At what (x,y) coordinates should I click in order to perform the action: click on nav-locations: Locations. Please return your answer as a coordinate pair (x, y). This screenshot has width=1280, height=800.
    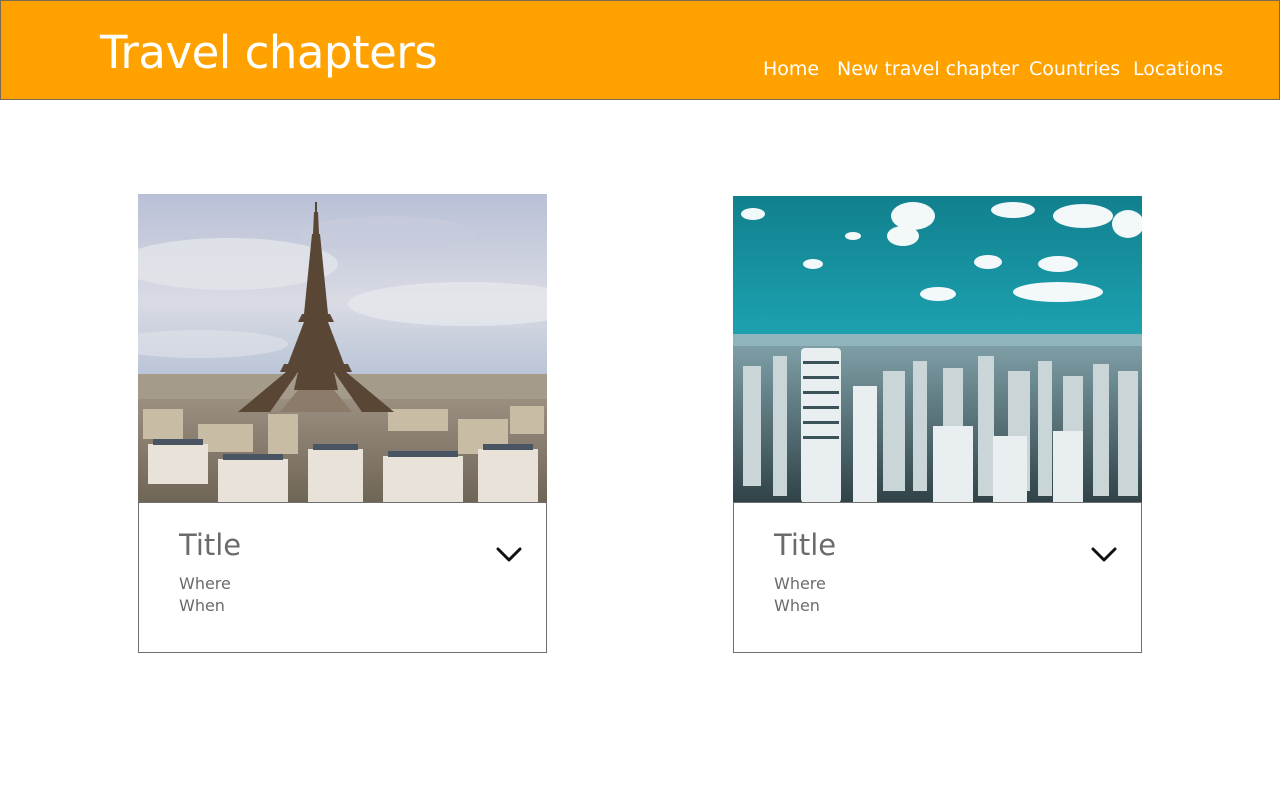
    Looking at the image, I should click on (1178, 69).